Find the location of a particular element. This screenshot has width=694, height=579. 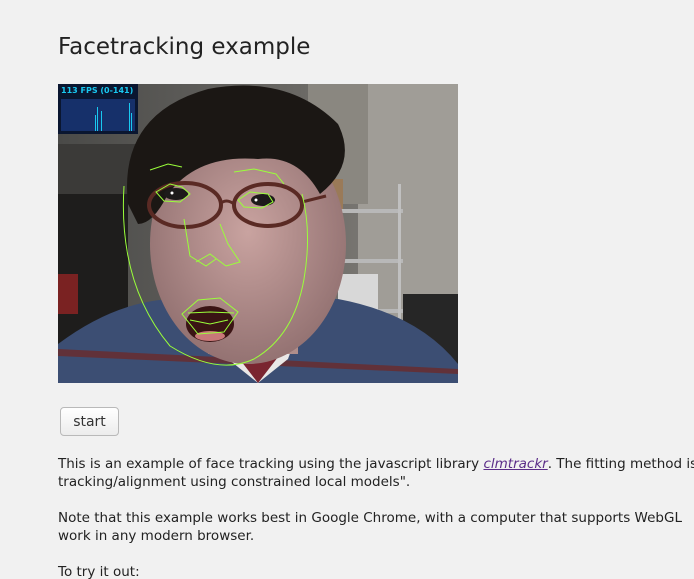

try-label: To try it out: is located at coordinates (99, 571).